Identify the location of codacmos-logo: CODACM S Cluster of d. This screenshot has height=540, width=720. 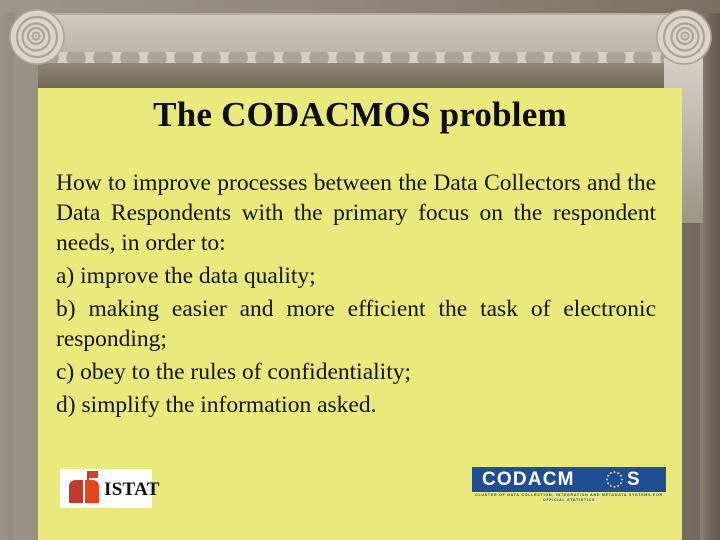
(569, 488).